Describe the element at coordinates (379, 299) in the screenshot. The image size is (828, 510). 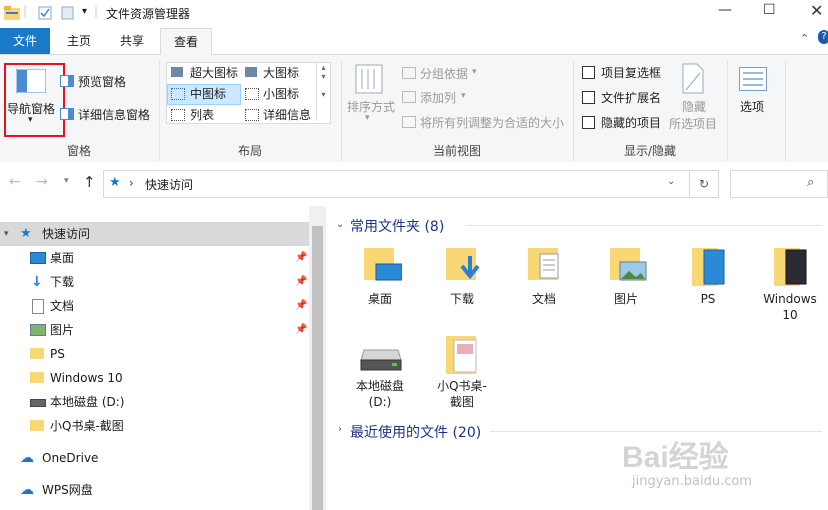
I see `tile-label: 桌面` at that location.